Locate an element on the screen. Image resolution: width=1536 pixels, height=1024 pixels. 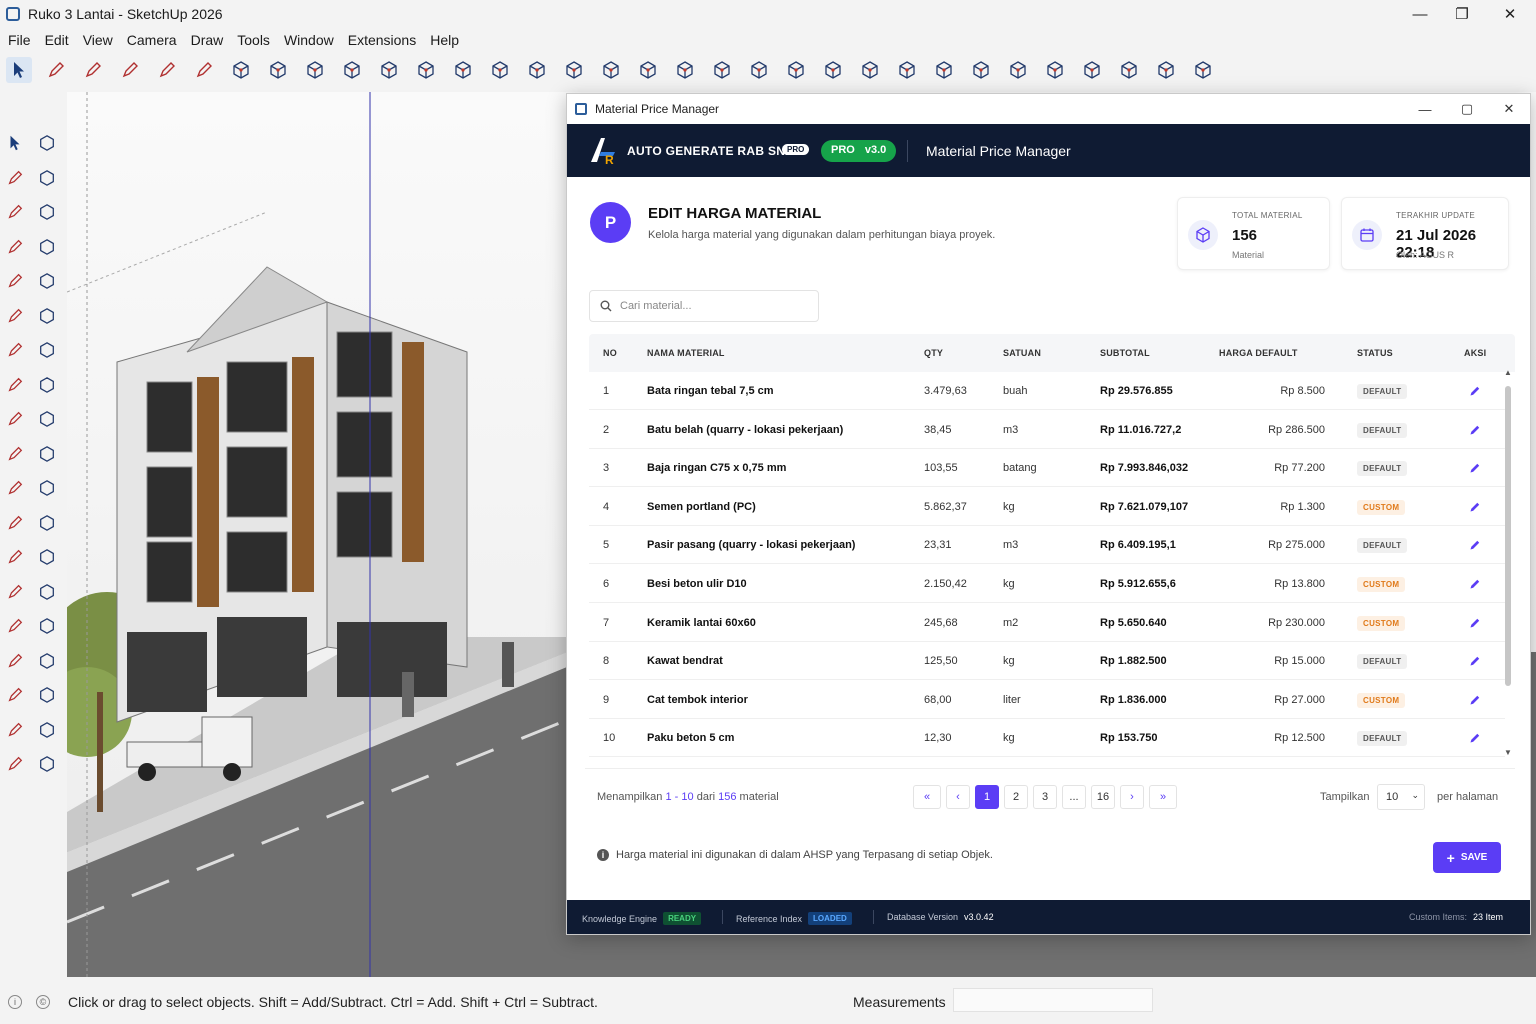
menu-window: Window is located at coordinates (309, 40).